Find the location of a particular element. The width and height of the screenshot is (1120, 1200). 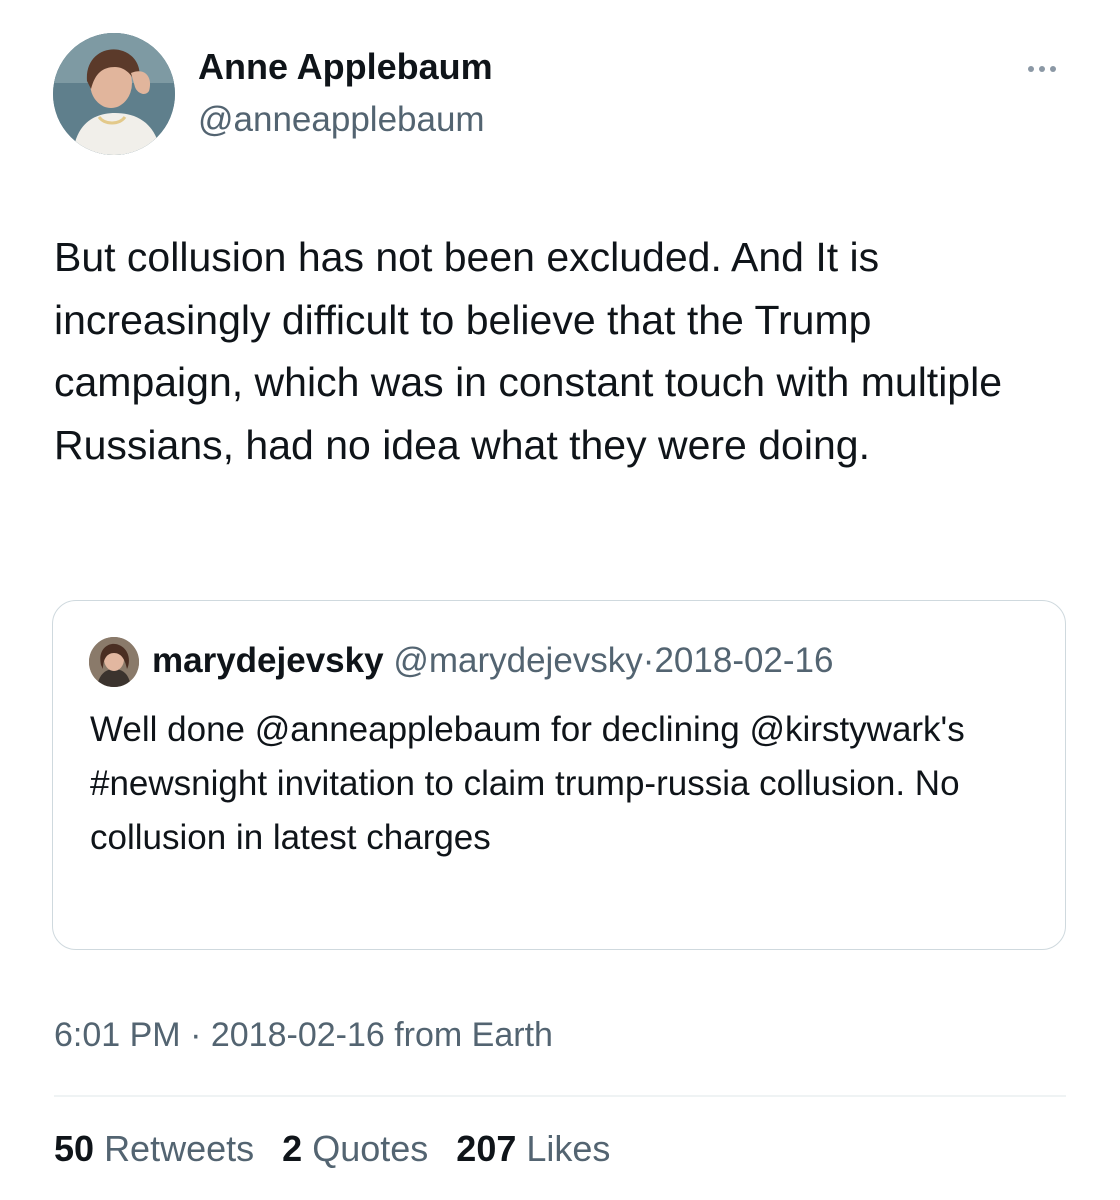

likes-stat: 207 Likes is located at coordinates (533, 1148).